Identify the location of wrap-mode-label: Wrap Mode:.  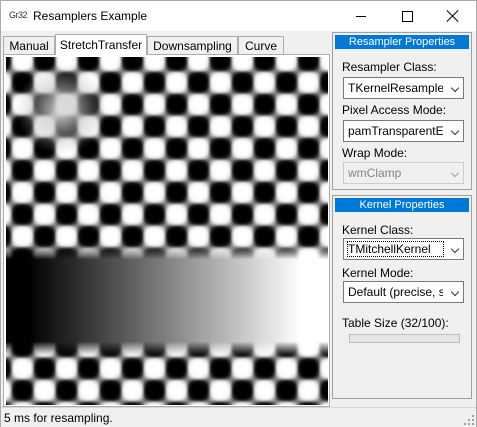
(375, 153).